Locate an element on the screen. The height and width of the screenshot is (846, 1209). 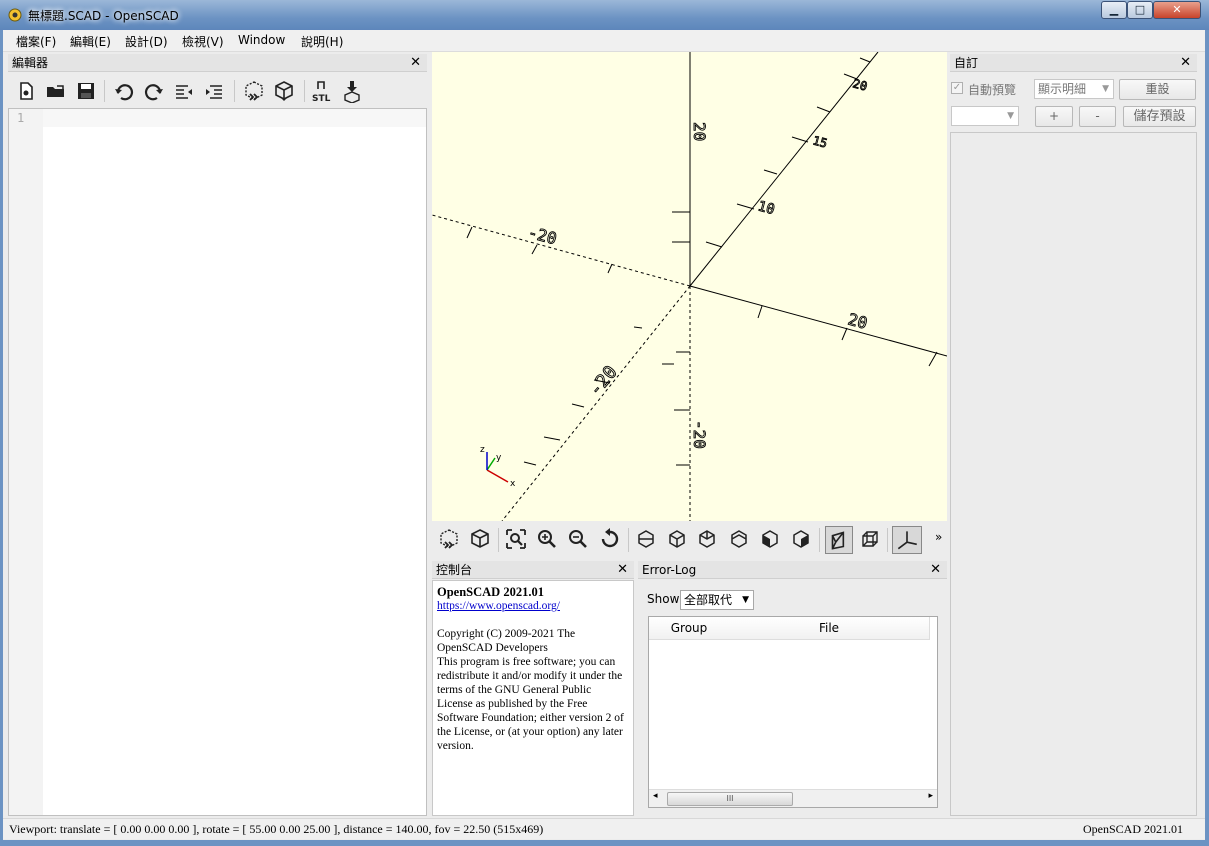
svg-text: z is located at coordinates (482, 450).